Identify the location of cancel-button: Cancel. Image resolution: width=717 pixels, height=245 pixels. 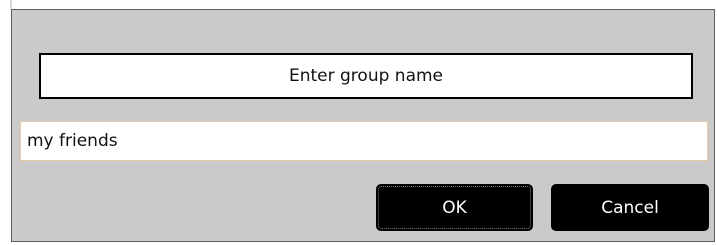
(630, 207).